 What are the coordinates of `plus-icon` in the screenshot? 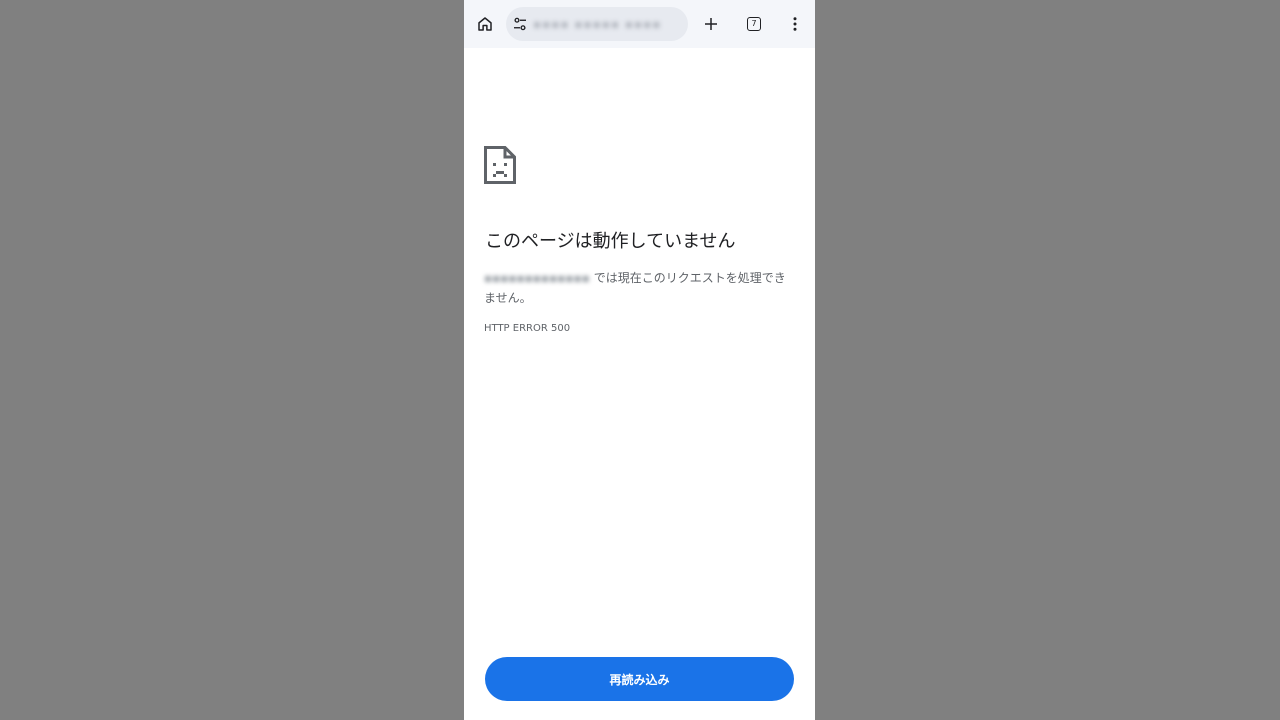 It's located at (711, 24).